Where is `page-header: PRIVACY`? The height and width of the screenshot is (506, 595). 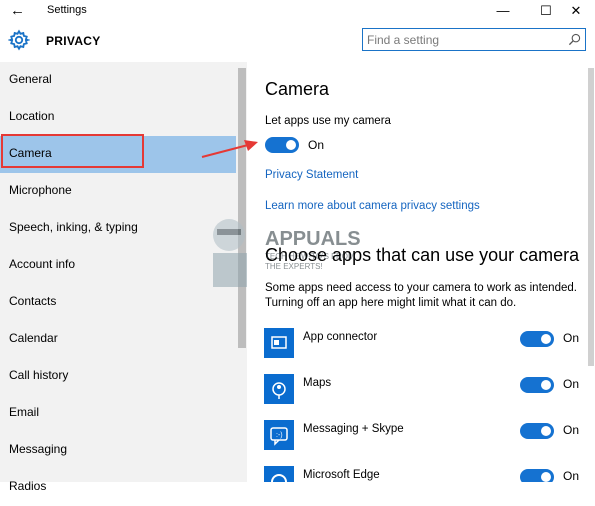 page-header: PRIVACY is located at coordinates (297, 42).